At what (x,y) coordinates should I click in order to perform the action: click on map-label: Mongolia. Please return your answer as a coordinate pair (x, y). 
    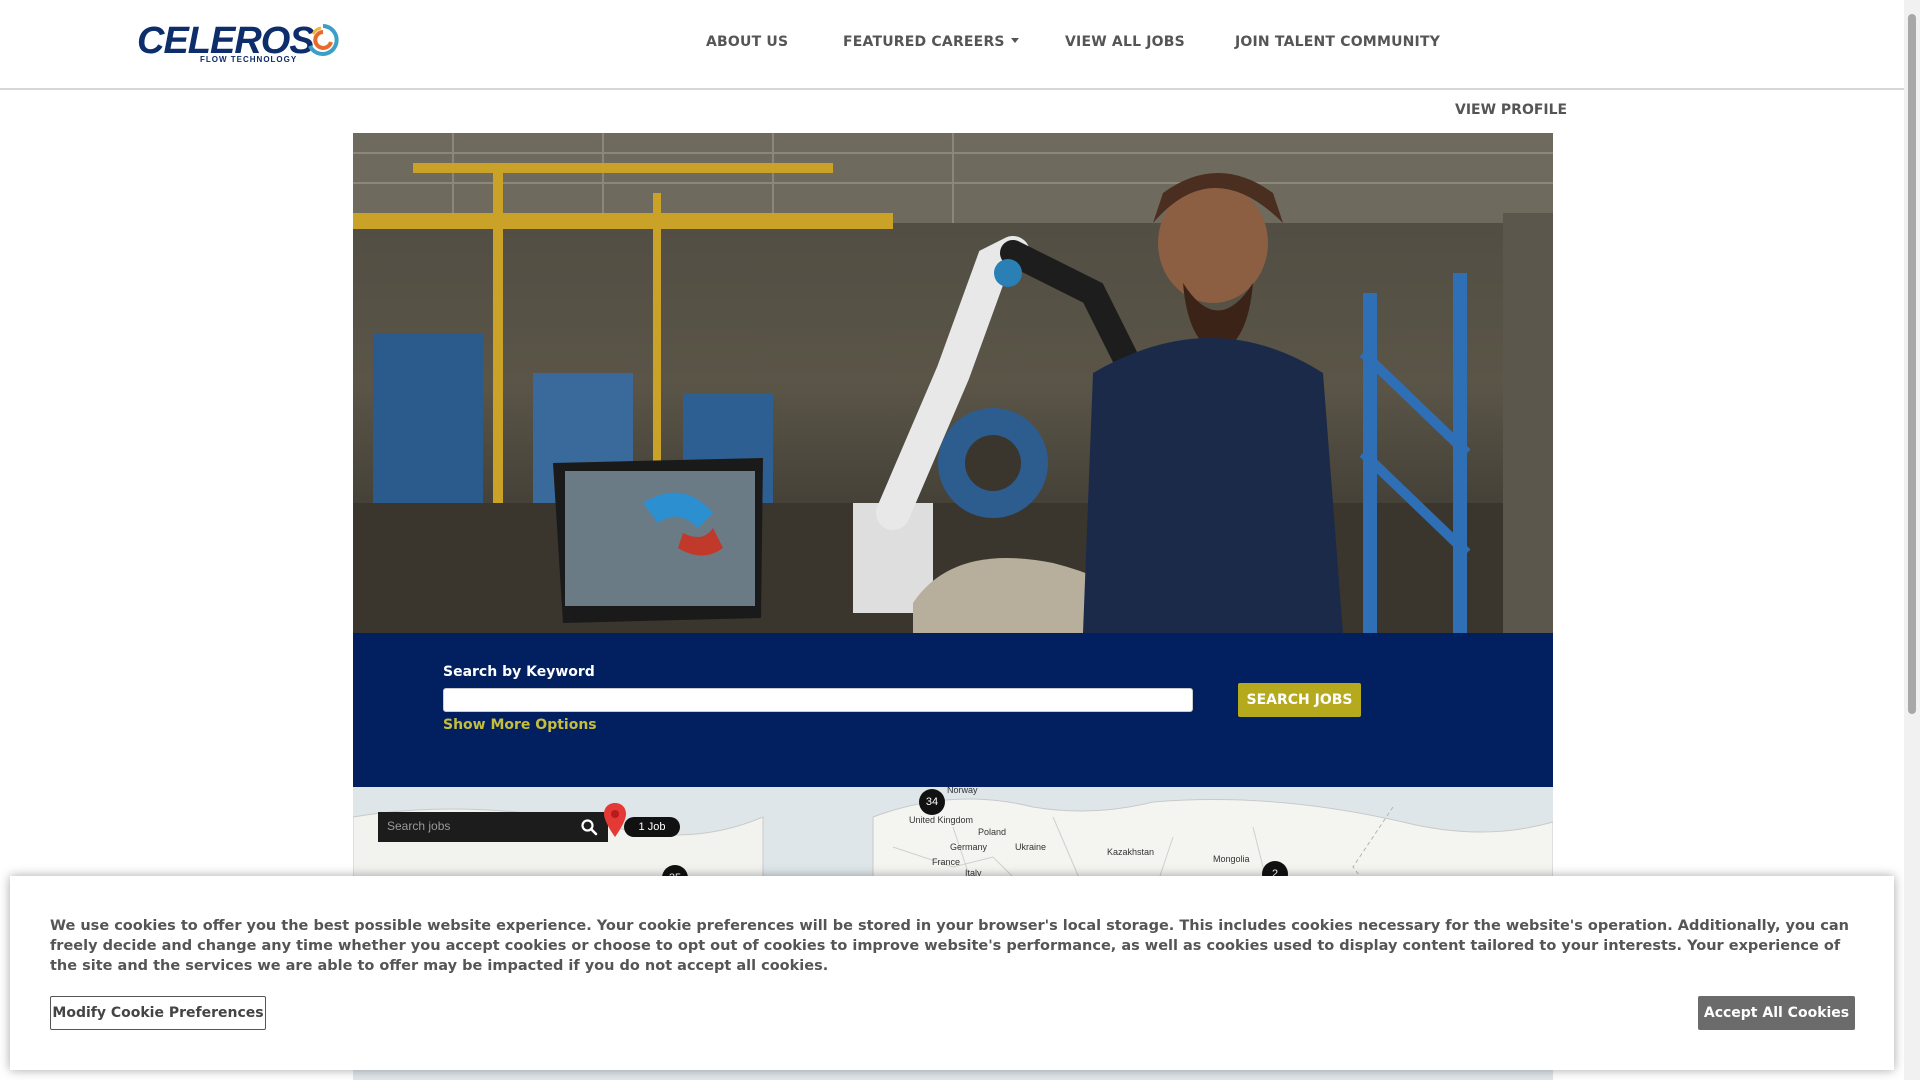
    Looking at the image, I should click on (1231, 859).